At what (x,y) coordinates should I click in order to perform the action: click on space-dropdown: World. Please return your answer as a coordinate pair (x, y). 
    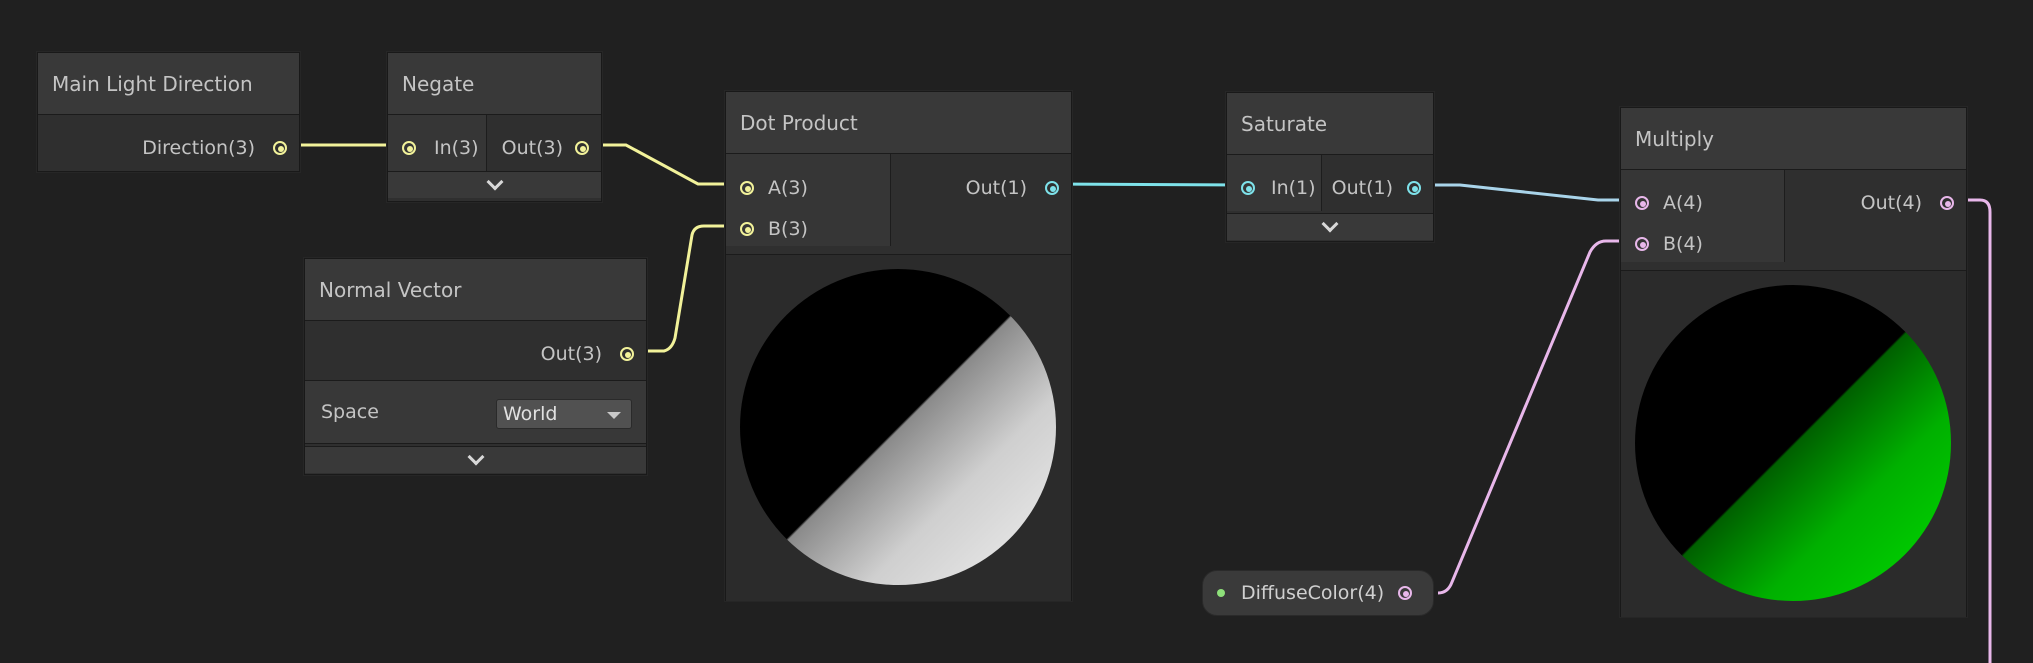
    Looking at the image, I should click on (564, 414).